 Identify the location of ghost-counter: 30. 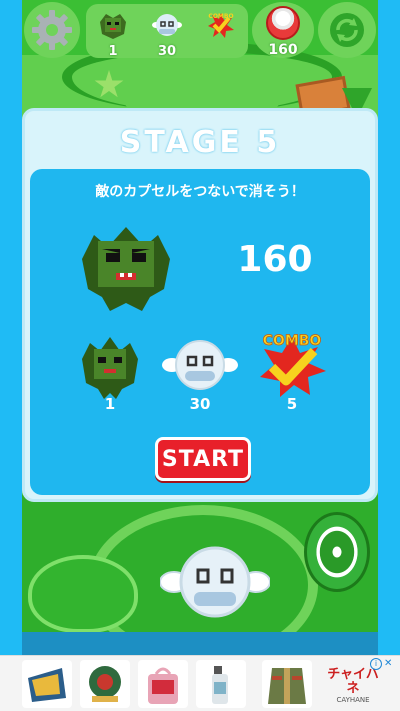
(167, 31).